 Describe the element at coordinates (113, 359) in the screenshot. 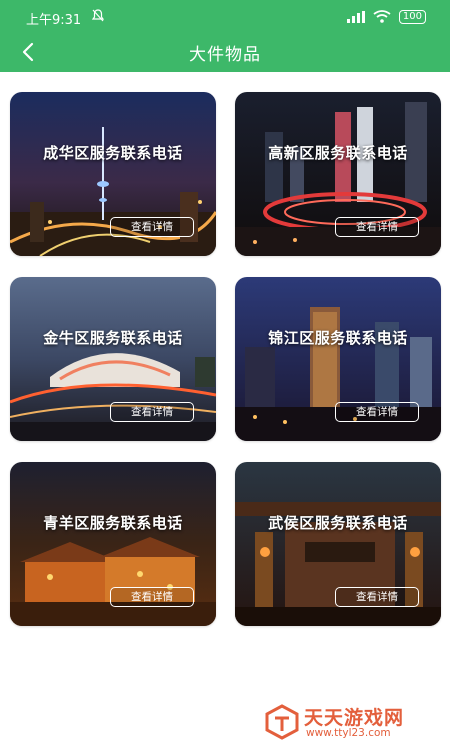

I see `card-jinniu: 金牛区服务联系电话 查看详情` at that location.